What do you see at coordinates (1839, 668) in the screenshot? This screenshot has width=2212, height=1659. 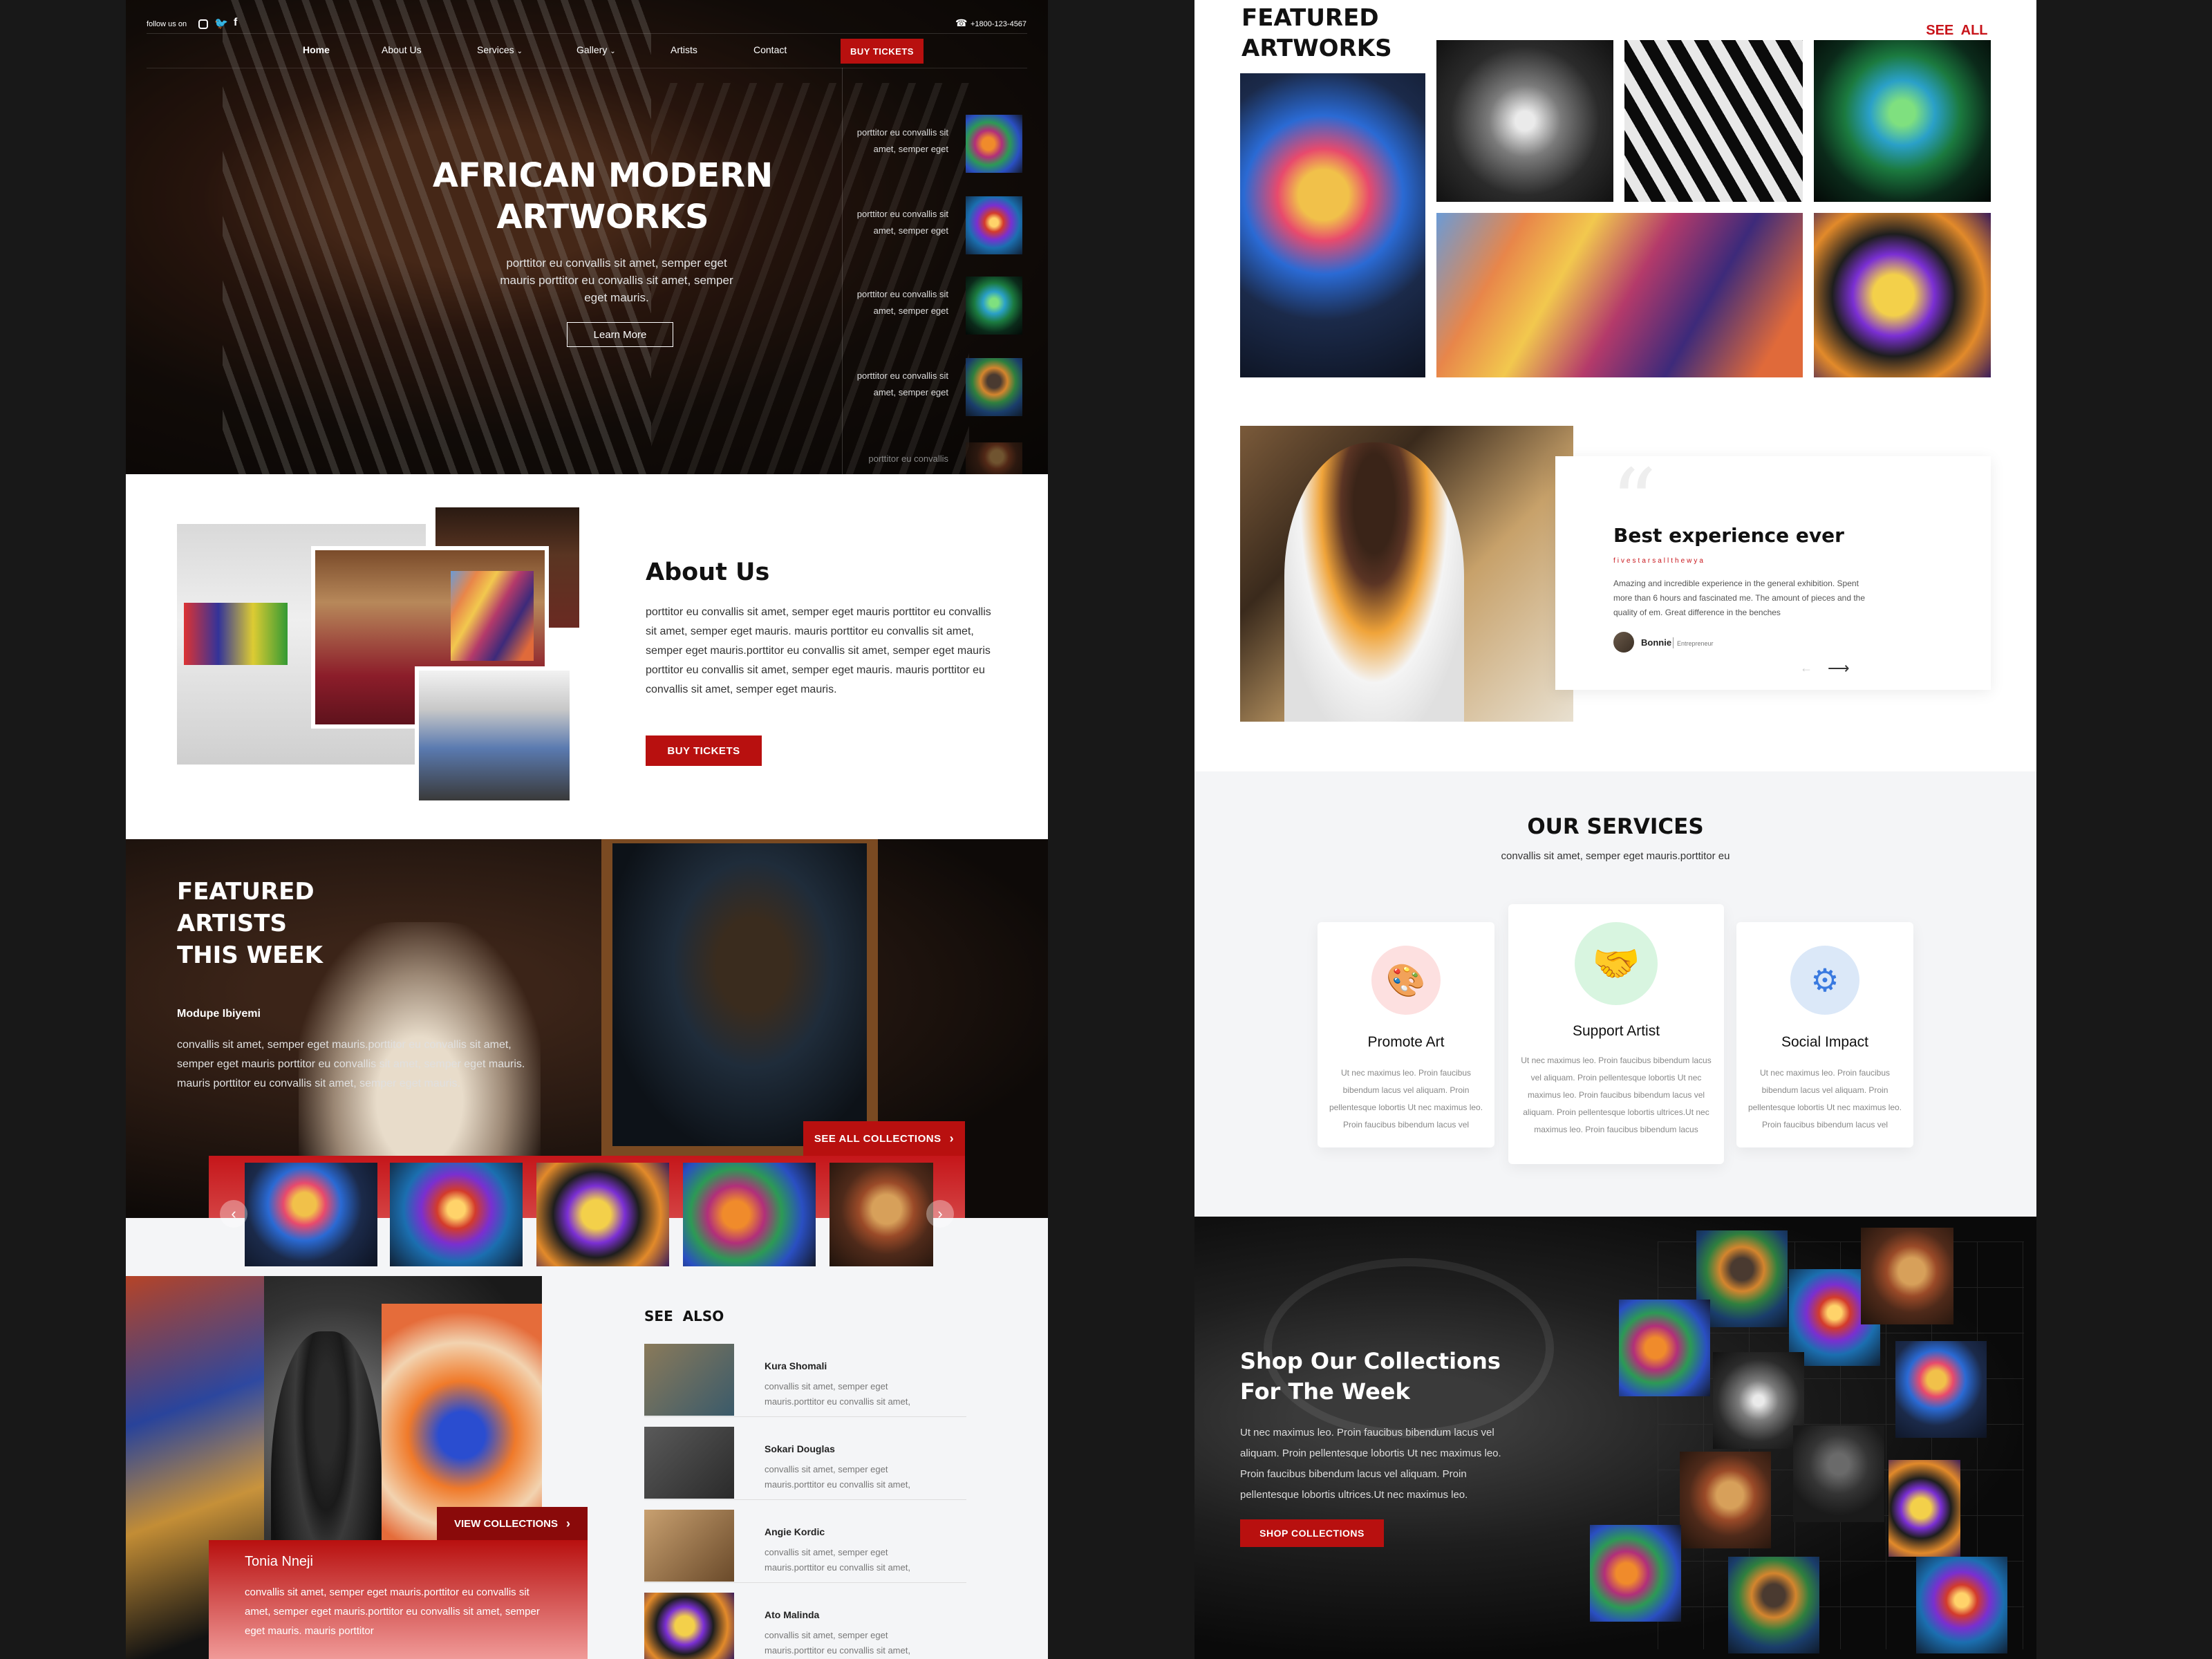 I see `arrow-right-icon: ⟶` at bounding box center [1839, 668].